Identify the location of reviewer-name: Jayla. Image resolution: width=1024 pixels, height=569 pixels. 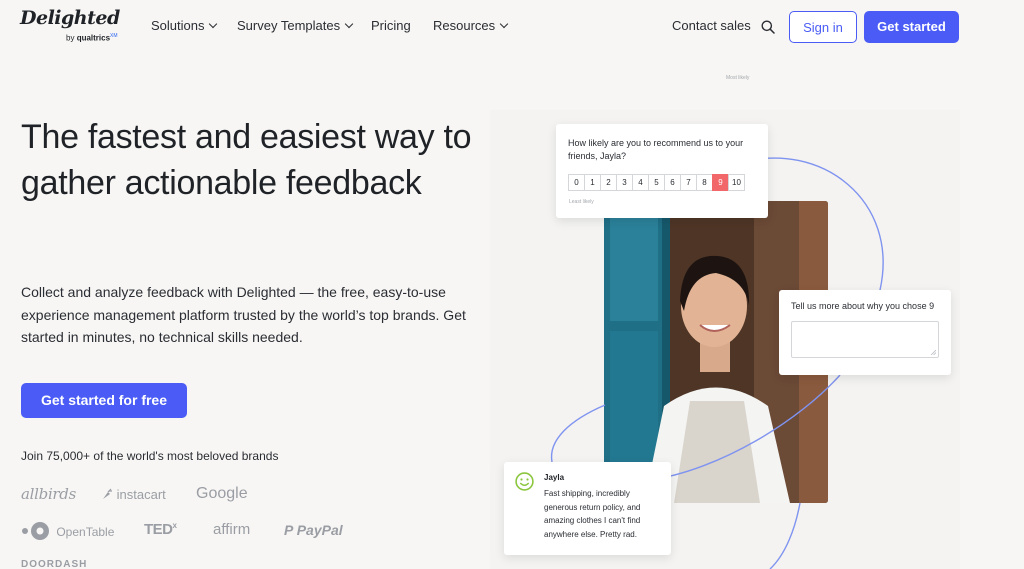
(554, 477).